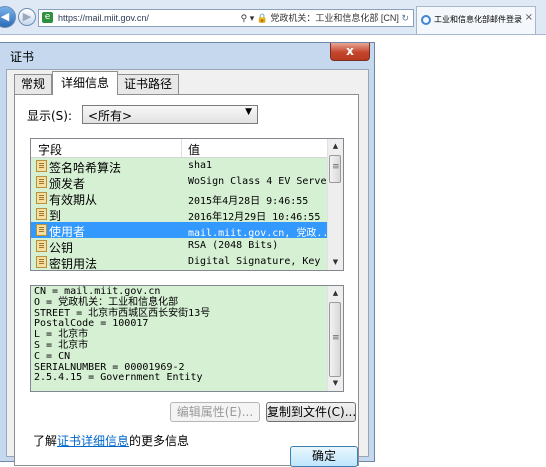  Describe the element at coordinates (50, 149) in the screenshot. I see `column-header-field: 字段` at that location.